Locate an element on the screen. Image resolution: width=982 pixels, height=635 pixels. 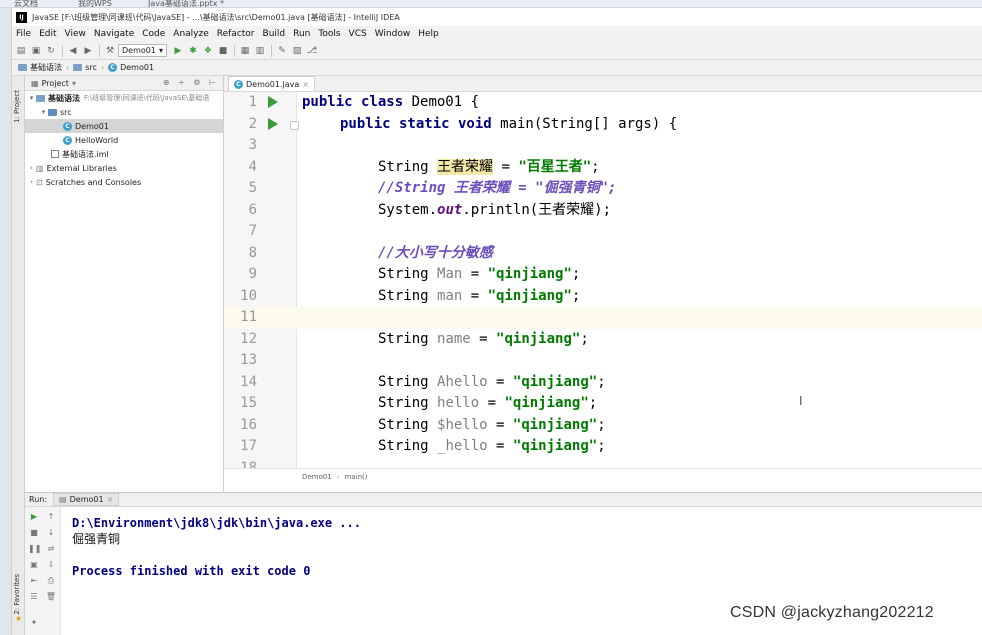
star-icon: ★ is located at coordinates (18, 618).